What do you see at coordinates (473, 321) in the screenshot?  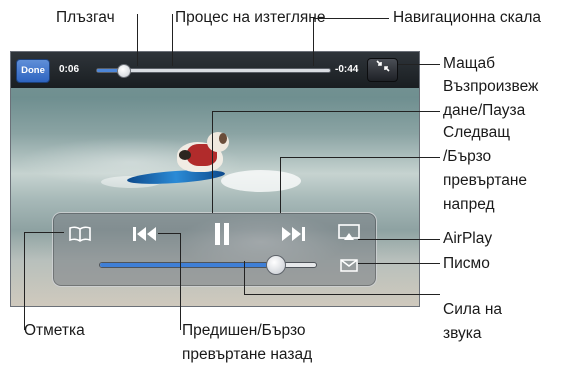 I see `callout-volume: Сила на звука` at bounding box center [473, 321].